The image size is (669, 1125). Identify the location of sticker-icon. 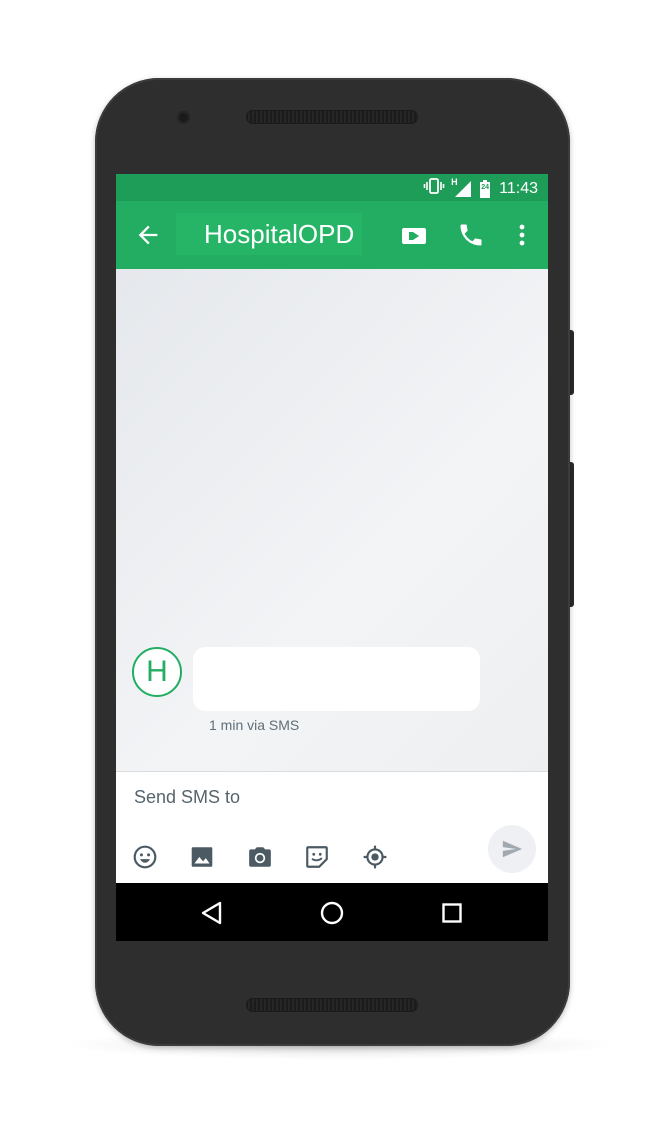
(317, 857).